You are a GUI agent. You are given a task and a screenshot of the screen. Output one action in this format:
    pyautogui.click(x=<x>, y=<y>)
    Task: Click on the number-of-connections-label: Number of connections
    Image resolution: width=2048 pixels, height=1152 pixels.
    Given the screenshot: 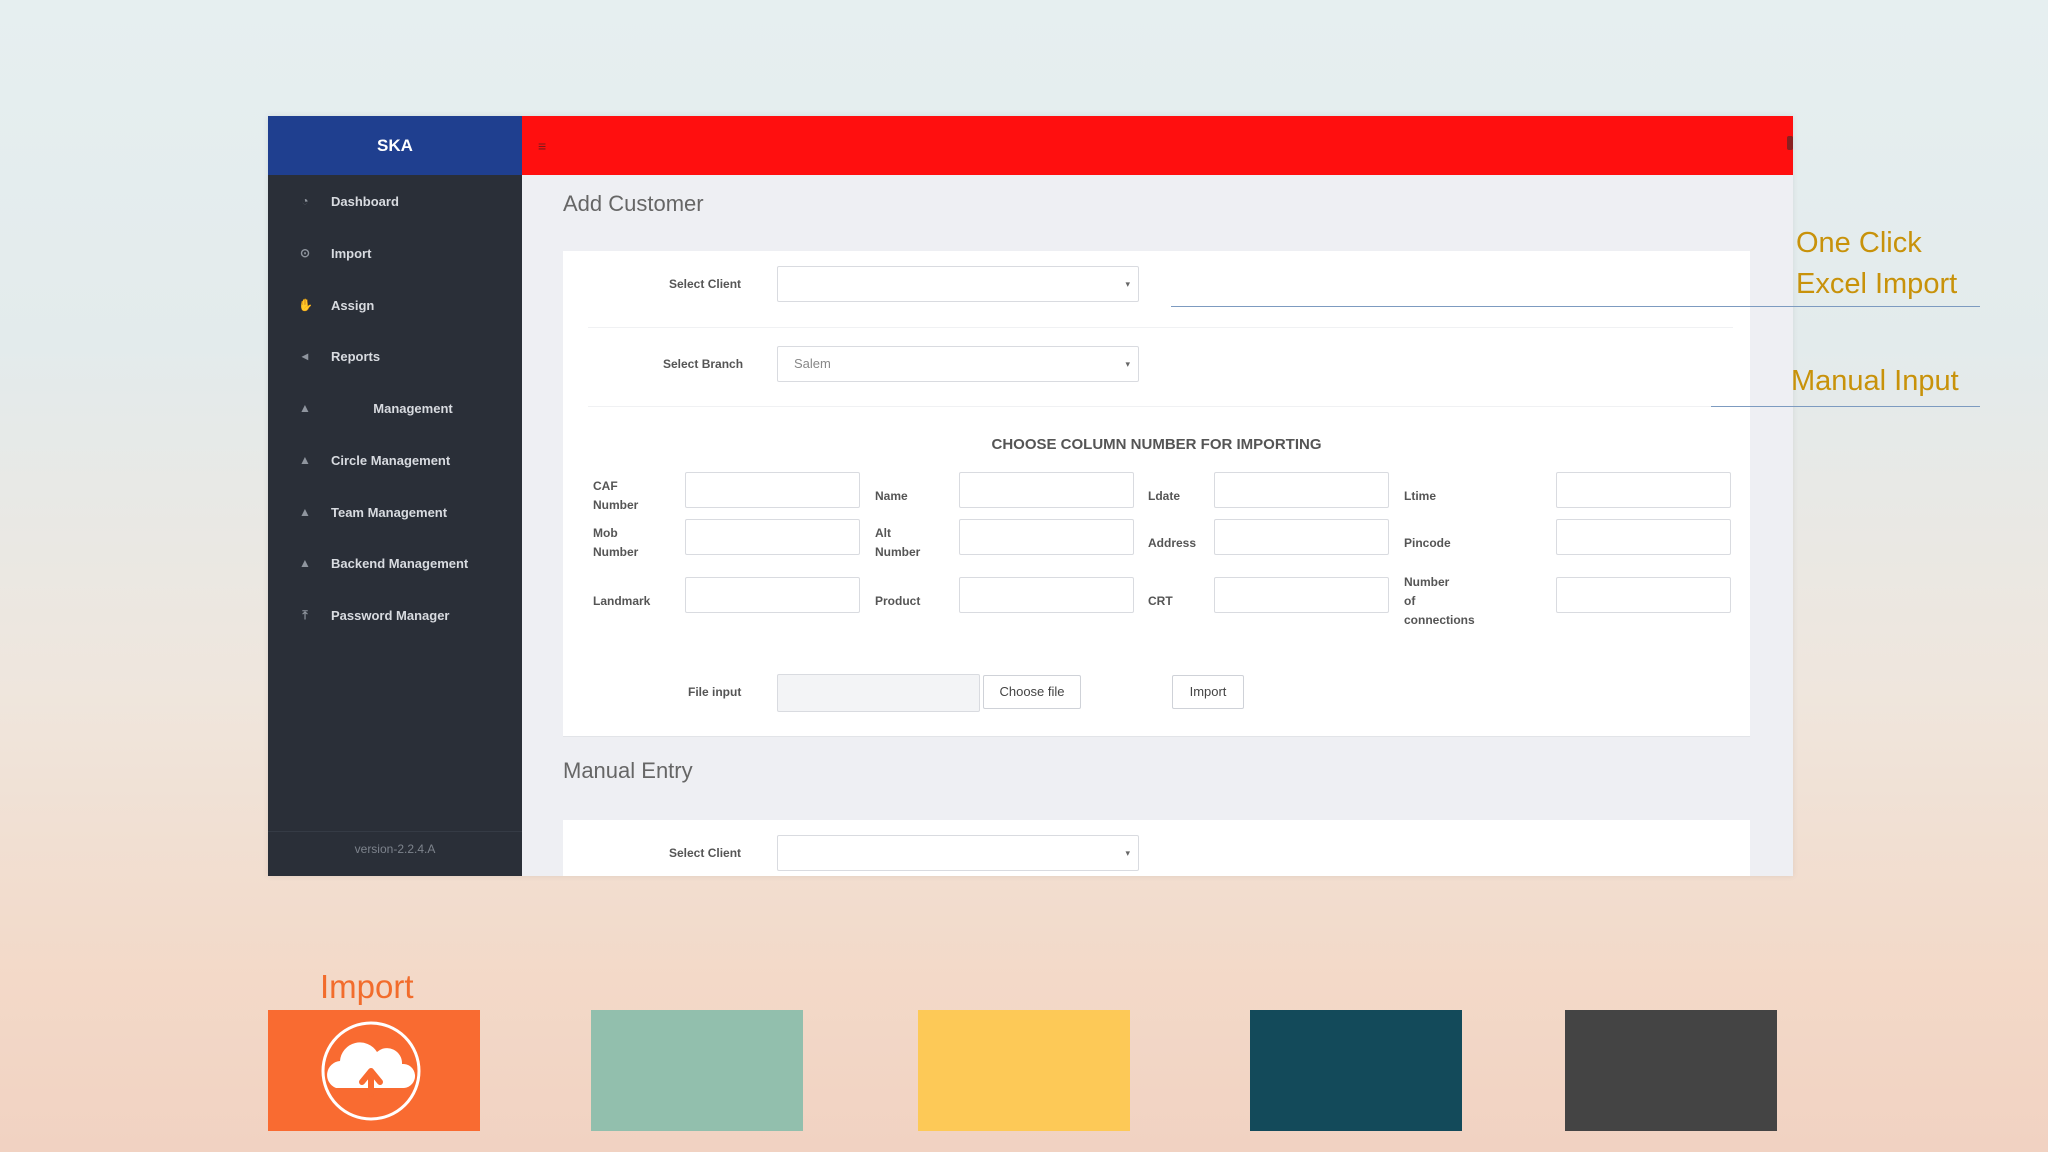 What is the action you would take?
    pyautogui.click(x=1439, y=601)
    